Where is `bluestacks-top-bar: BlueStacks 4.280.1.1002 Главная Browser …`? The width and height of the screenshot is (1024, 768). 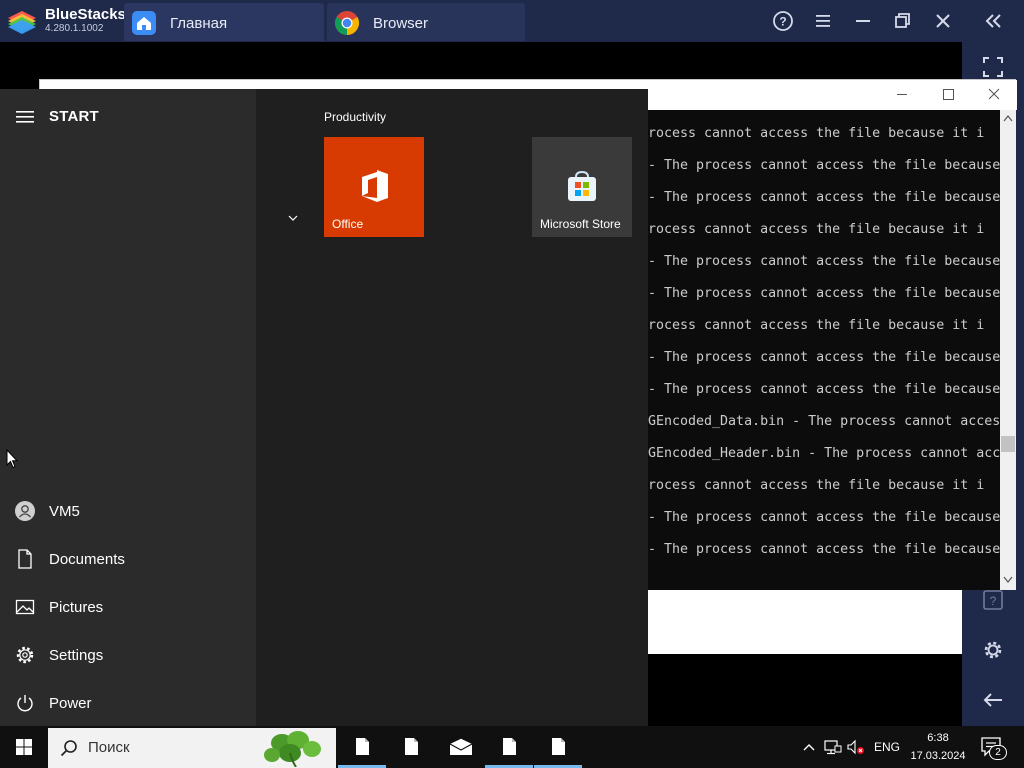 bluestacks-top-bar: BlueStacks 4.280.1.1002 Главная Browser … is located at coordinates (512, 21).